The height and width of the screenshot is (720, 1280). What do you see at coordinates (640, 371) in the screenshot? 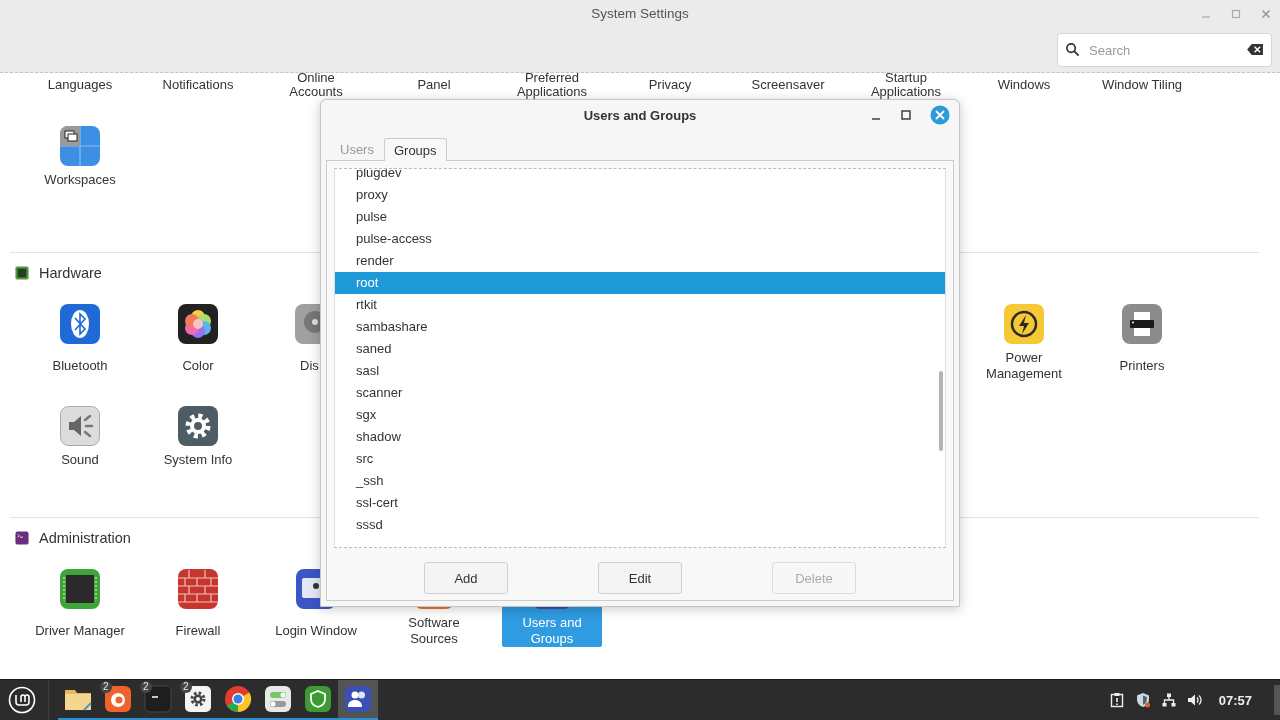
I see `list-item: sasl` at bounding box center [640, 371].